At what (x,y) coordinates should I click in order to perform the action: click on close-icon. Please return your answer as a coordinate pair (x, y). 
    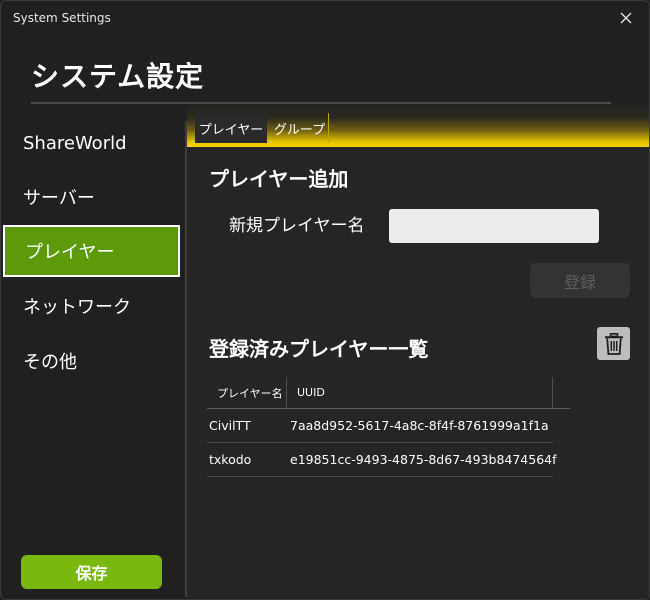
    Looking at the image, I should click on (626, 18).